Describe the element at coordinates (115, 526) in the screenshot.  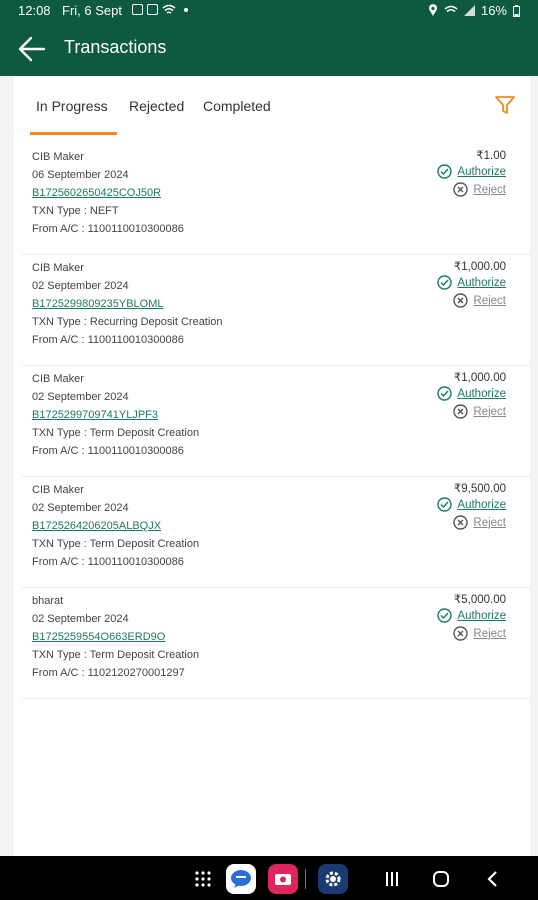
I see `txn-reference-link: B1725264206205ALBQJX` at that location.